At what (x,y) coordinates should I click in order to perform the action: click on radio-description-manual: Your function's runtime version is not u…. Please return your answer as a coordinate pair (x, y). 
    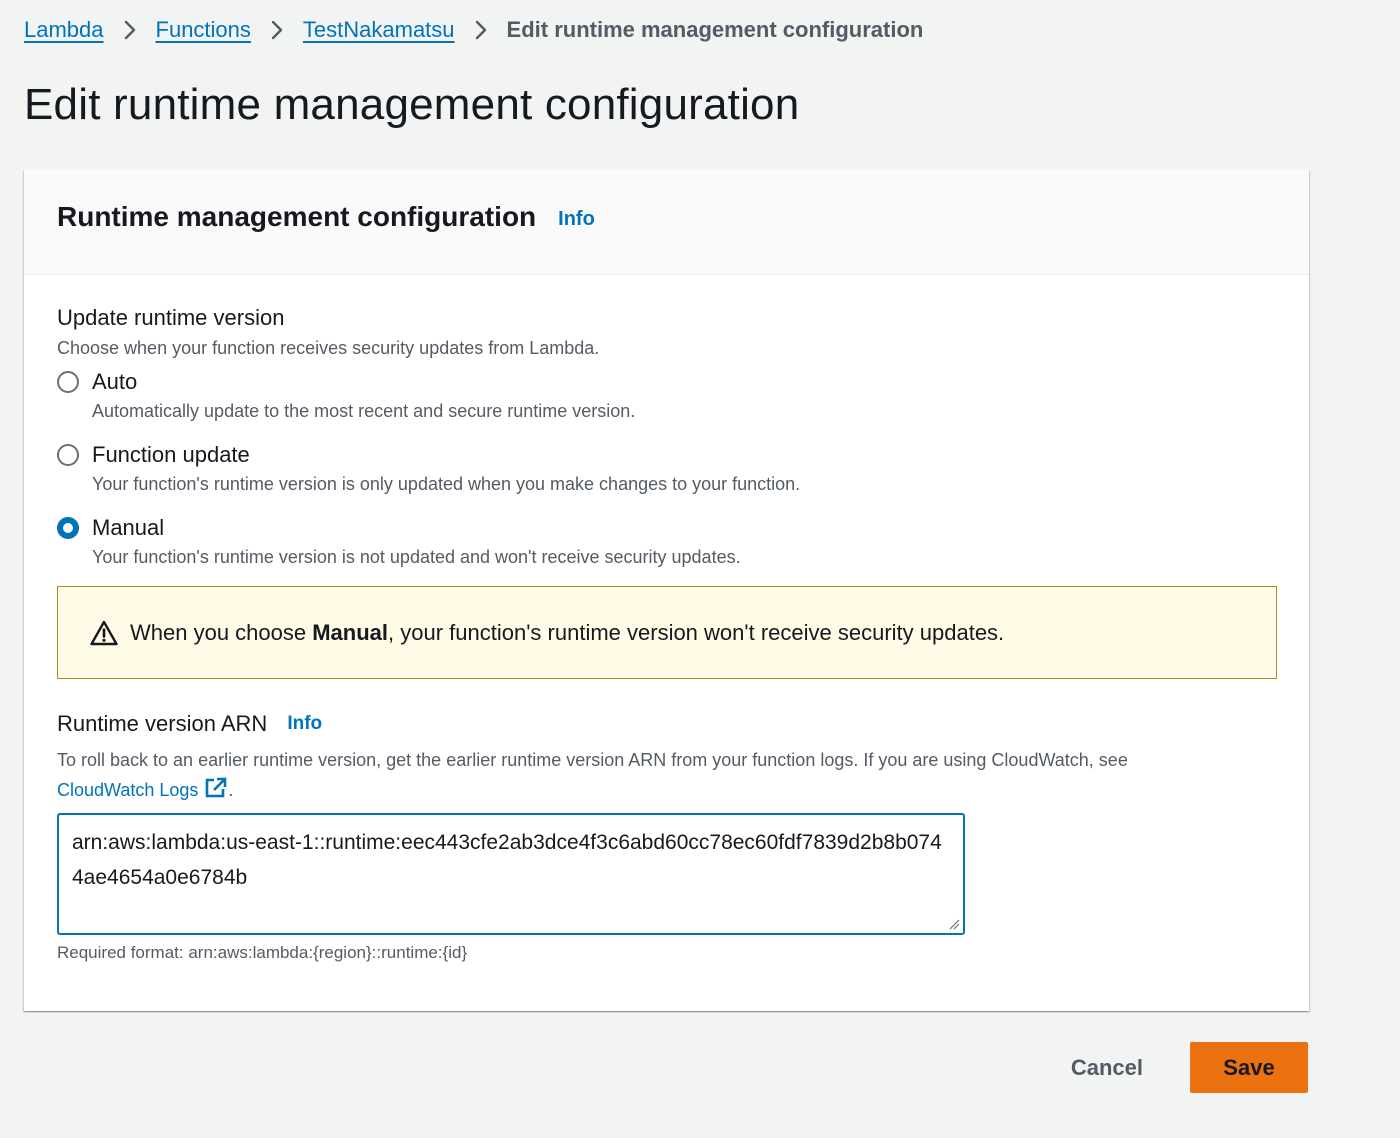
    Looking at the image, I should click on (416, 557).